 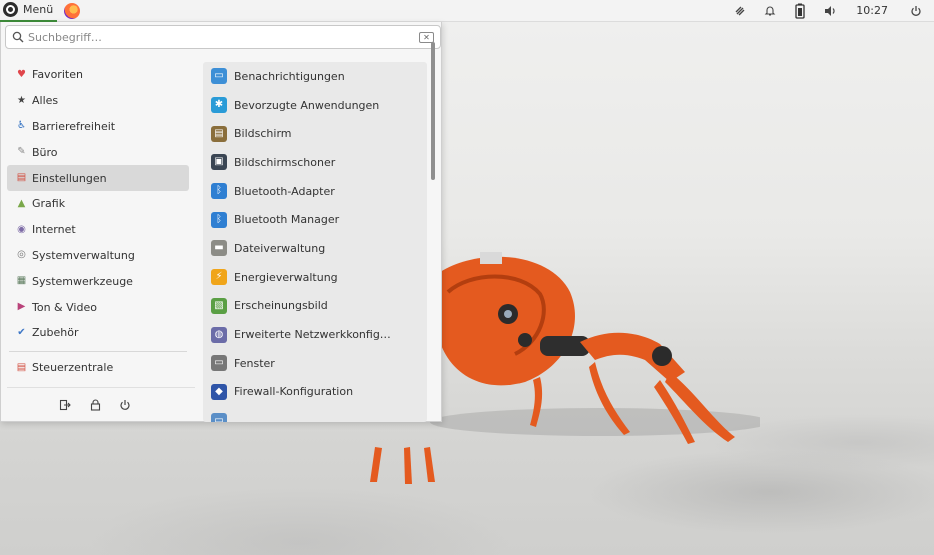 What do you see at coordinates (219, 363) in the screenshot?
I see `window-icon: ▭` at bounding box center [219, 363].